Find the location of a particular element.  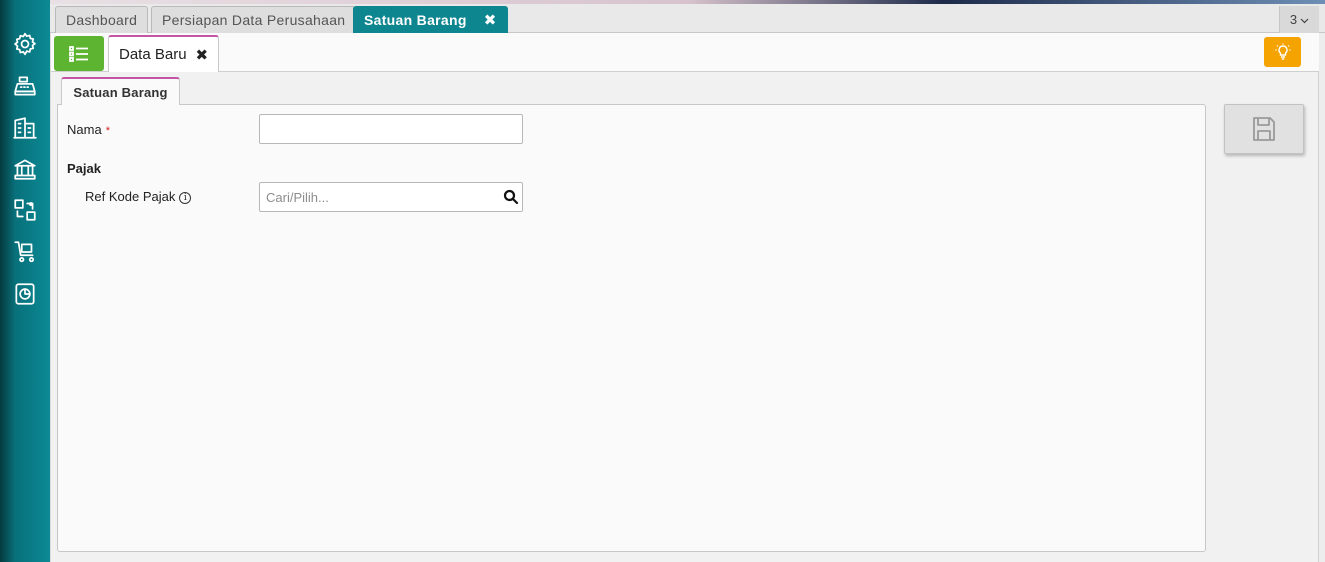

cash-register-icon is located at coordinates (25, 86).